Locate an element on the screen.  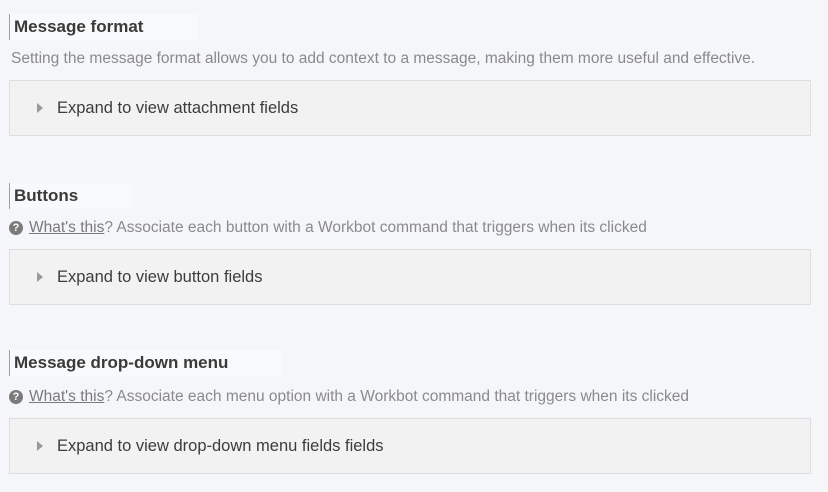
expand-button-fields-button: Expand to view button fields is located at coordinates (410, 277).